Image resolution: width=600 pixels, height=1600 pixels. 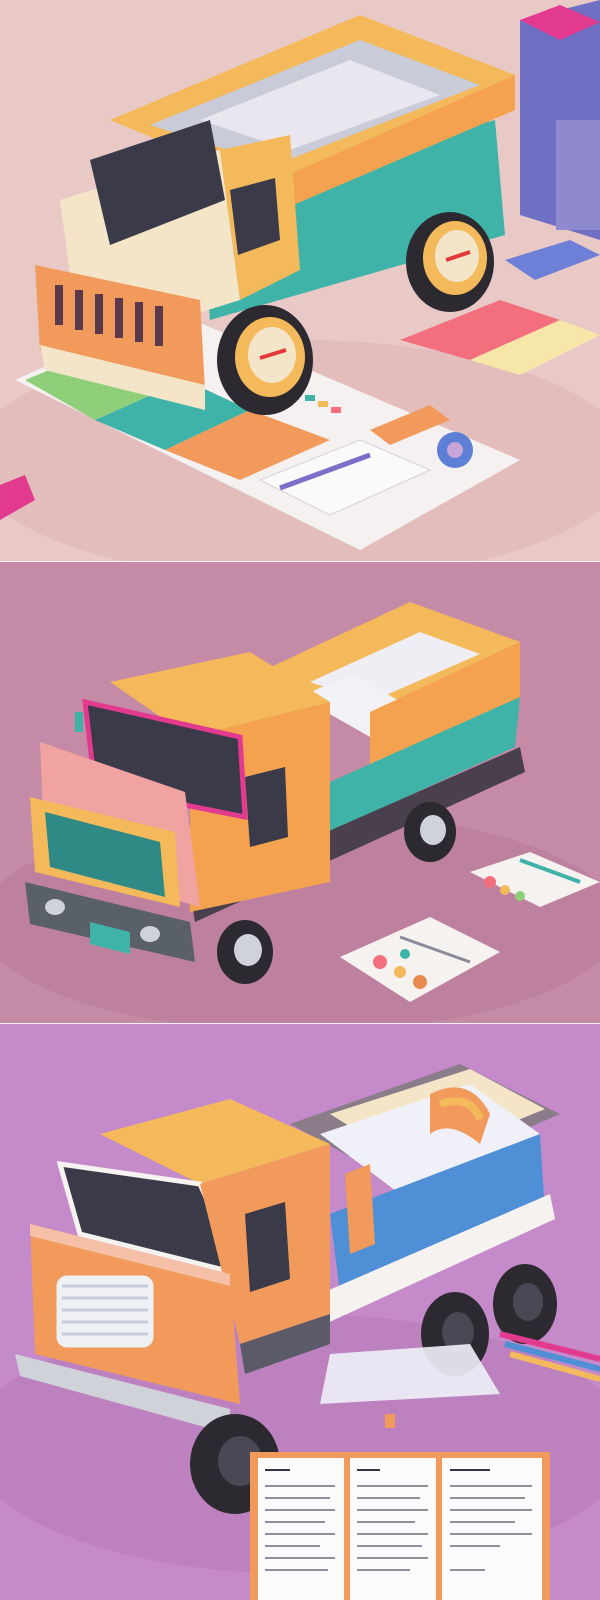 I want to click on paper-sheet, so click(x=410, y=1374).